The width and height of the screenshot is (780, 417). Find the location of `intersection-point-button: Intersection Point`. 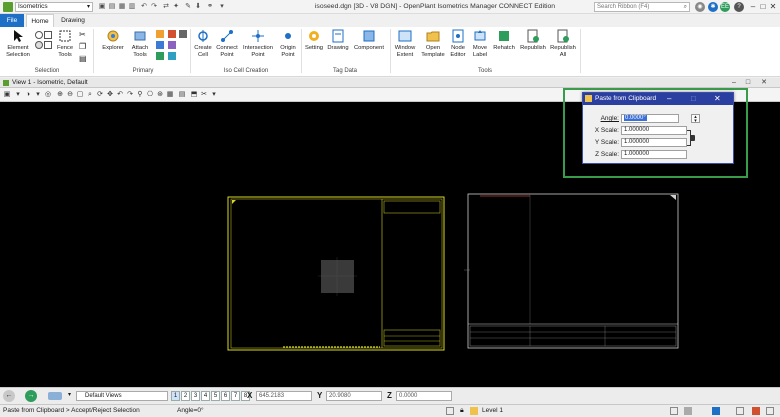

intersection-point-button: Intersection Point is located at coordinates (258, 43).